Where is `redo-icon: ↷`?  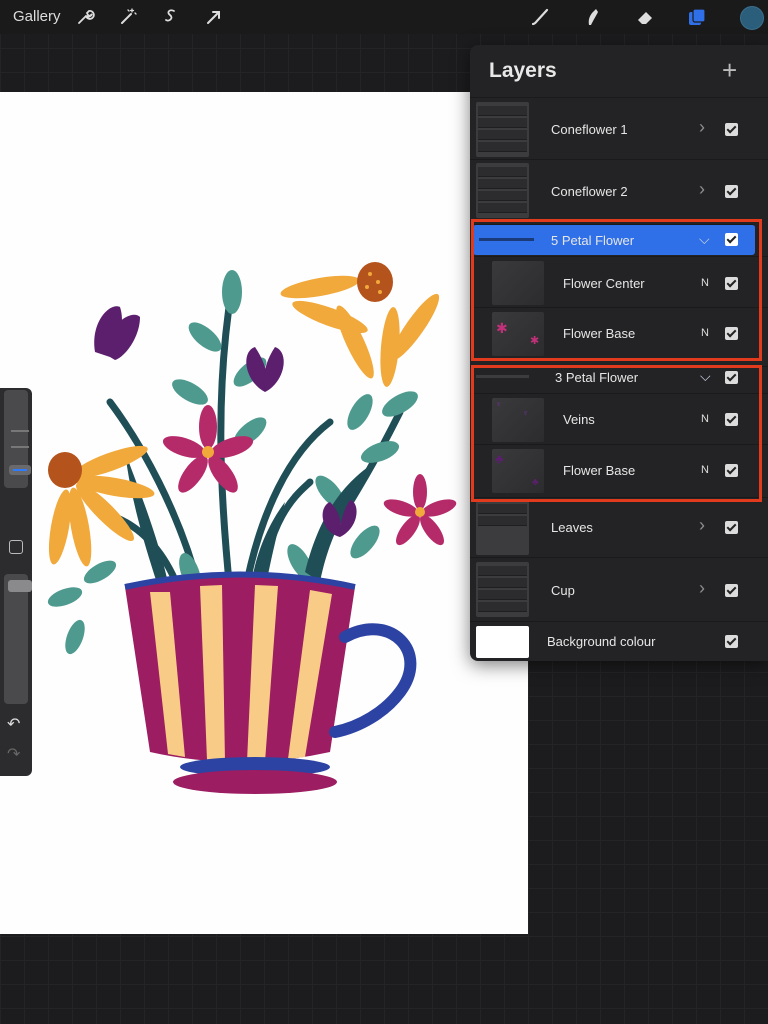 redo-icon: ↷ is located at coordinates (13, 754).